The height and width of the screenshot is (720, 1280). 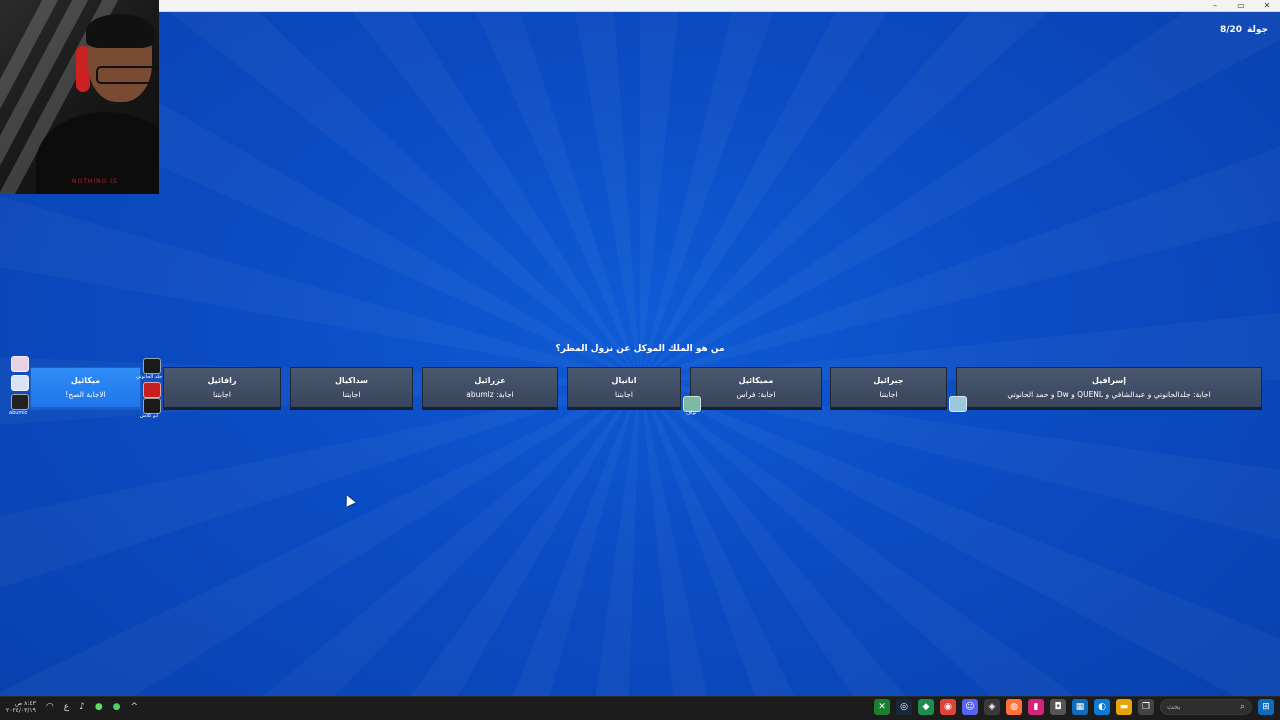 What do you see at coordinates (490, 388) in the screenshot?
I see `answer-box-azrail: عزرائيل اجابة: abumlz` at bounding box center [490, 388].